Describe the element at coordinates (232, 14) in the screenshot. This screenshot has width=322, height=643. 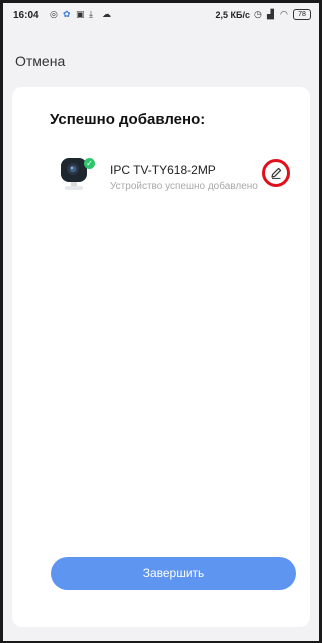
I see `network-speed: 2,5 КБ/с` at that location.